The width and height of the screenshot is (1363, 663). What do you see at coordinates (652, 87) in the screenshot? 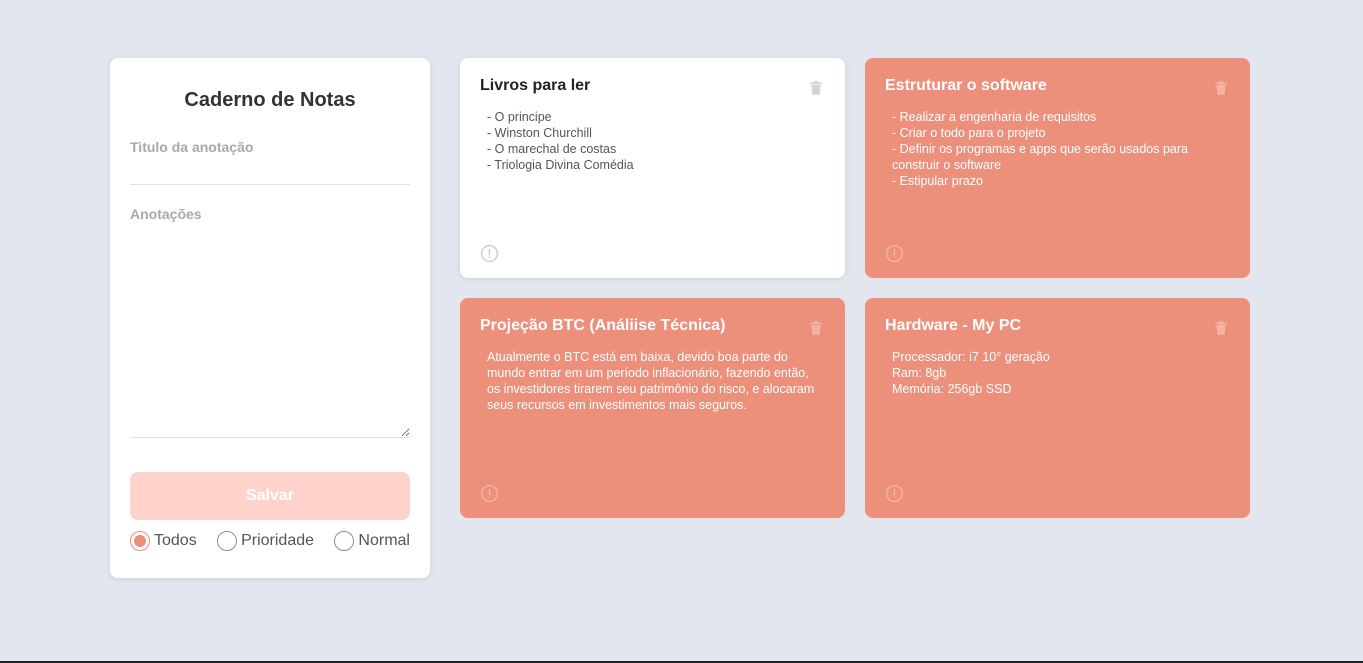
I see `note-header: Livros para ler` at bounding box center [652, 87].